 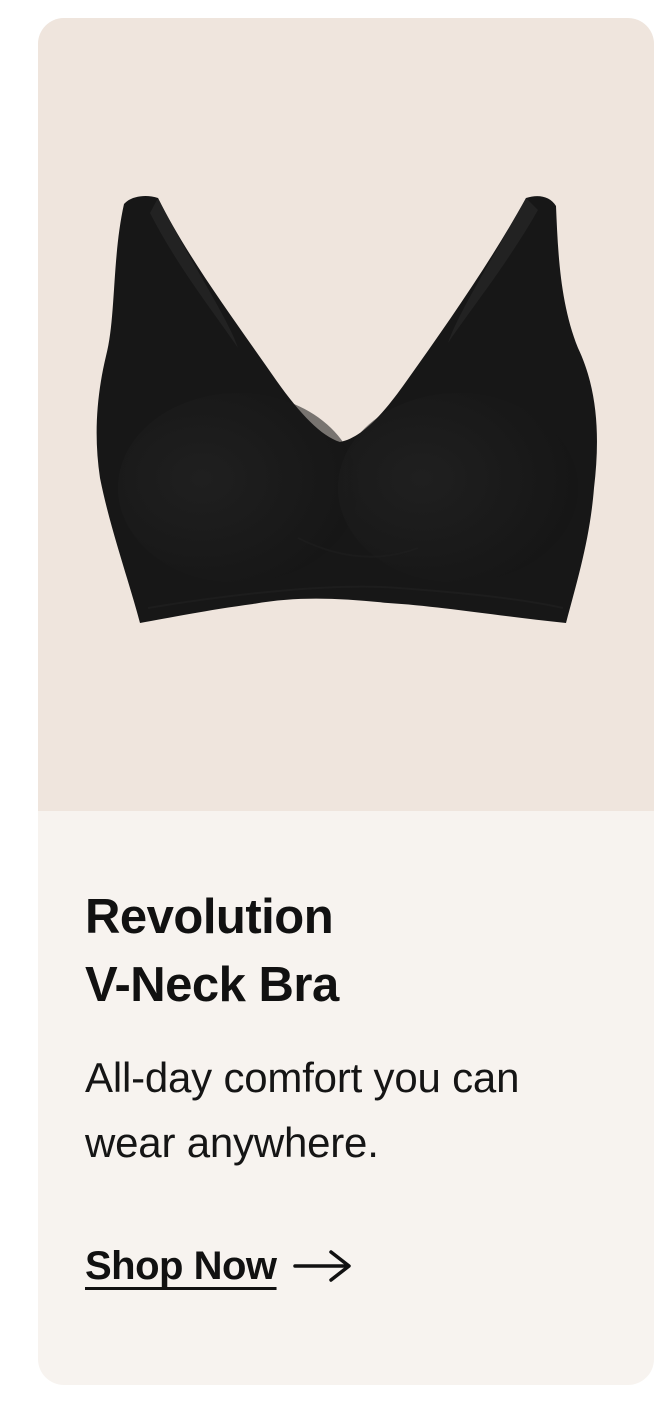 I want to click on product-title-line1: Revolution, so click(x=209, y=917).